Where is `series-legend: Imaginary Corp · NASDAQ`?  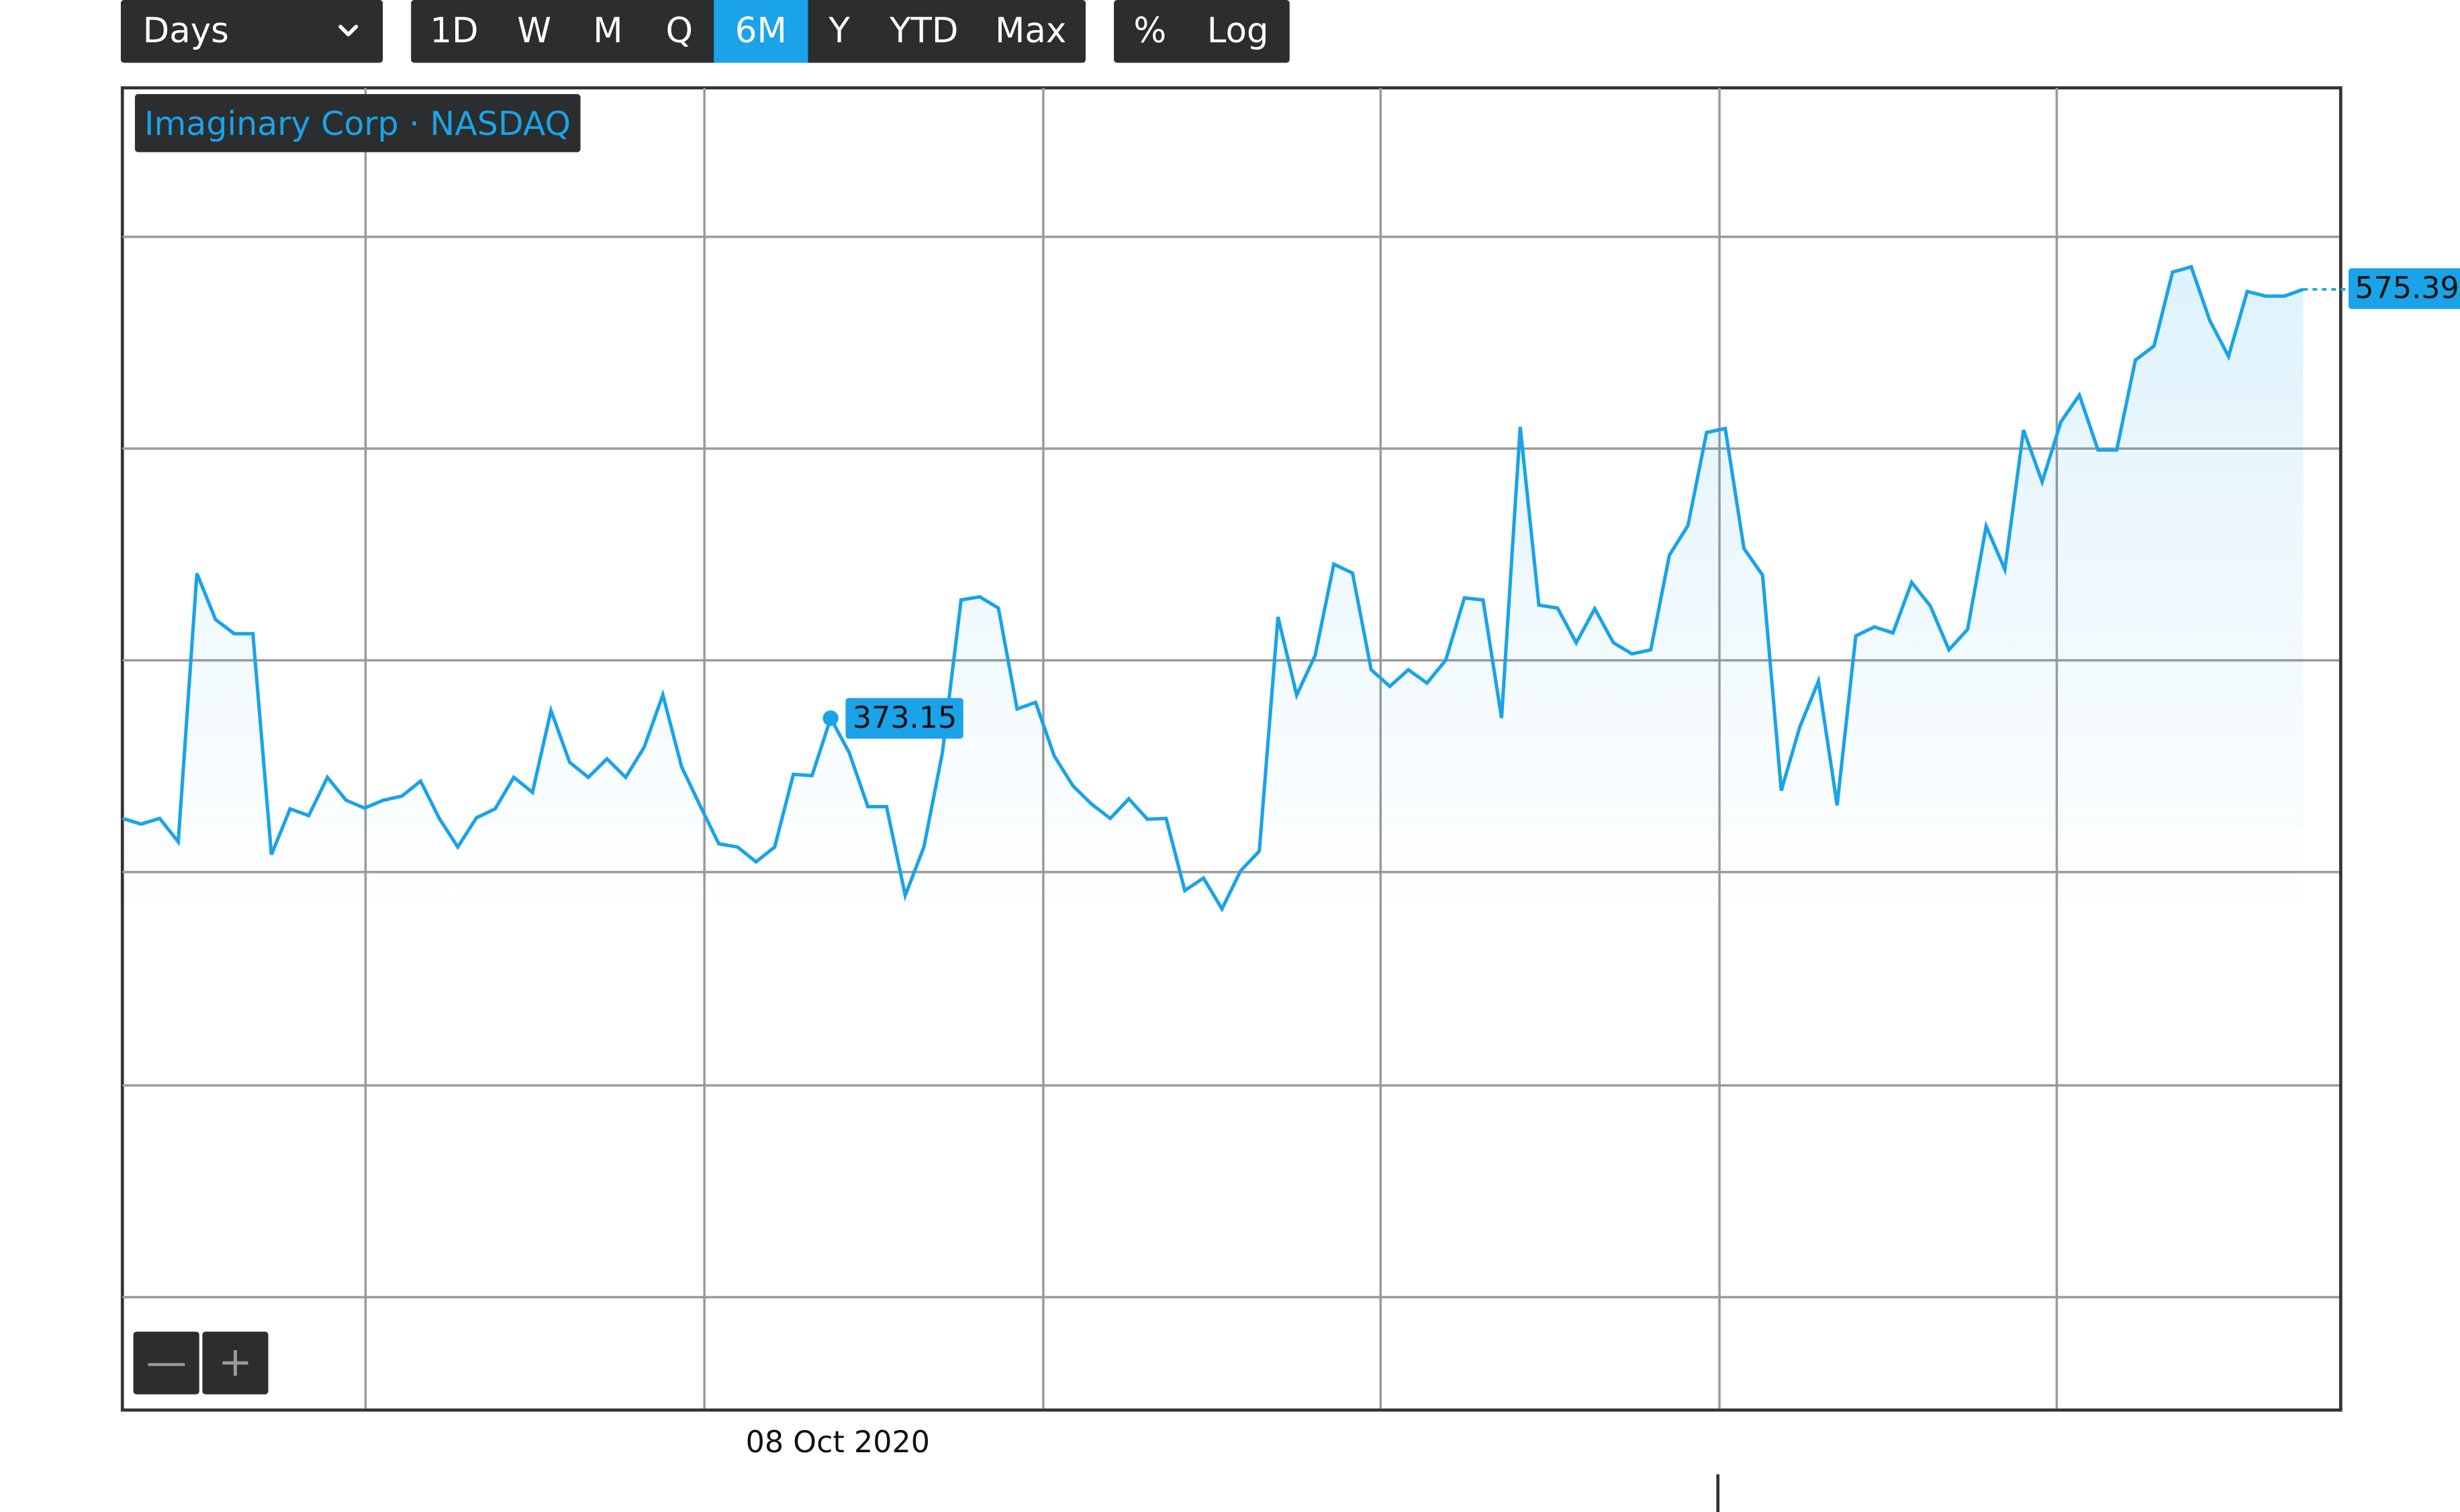 series-legend: Imaginary Corp · NASDAQ is located at coordinates (358, 123).